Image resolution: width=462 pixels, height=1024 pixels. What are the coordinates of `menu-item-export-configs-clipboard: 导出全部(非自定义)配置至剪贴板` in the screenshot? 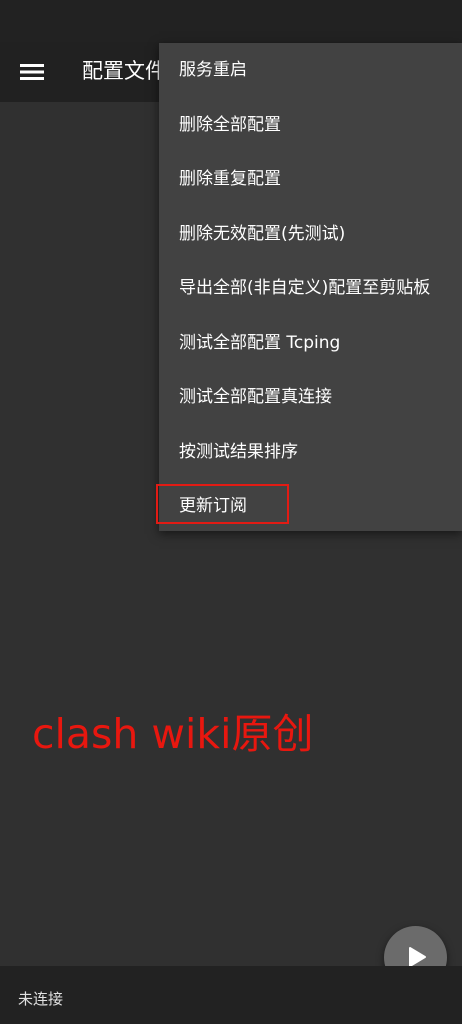 It's located at (310, 288).